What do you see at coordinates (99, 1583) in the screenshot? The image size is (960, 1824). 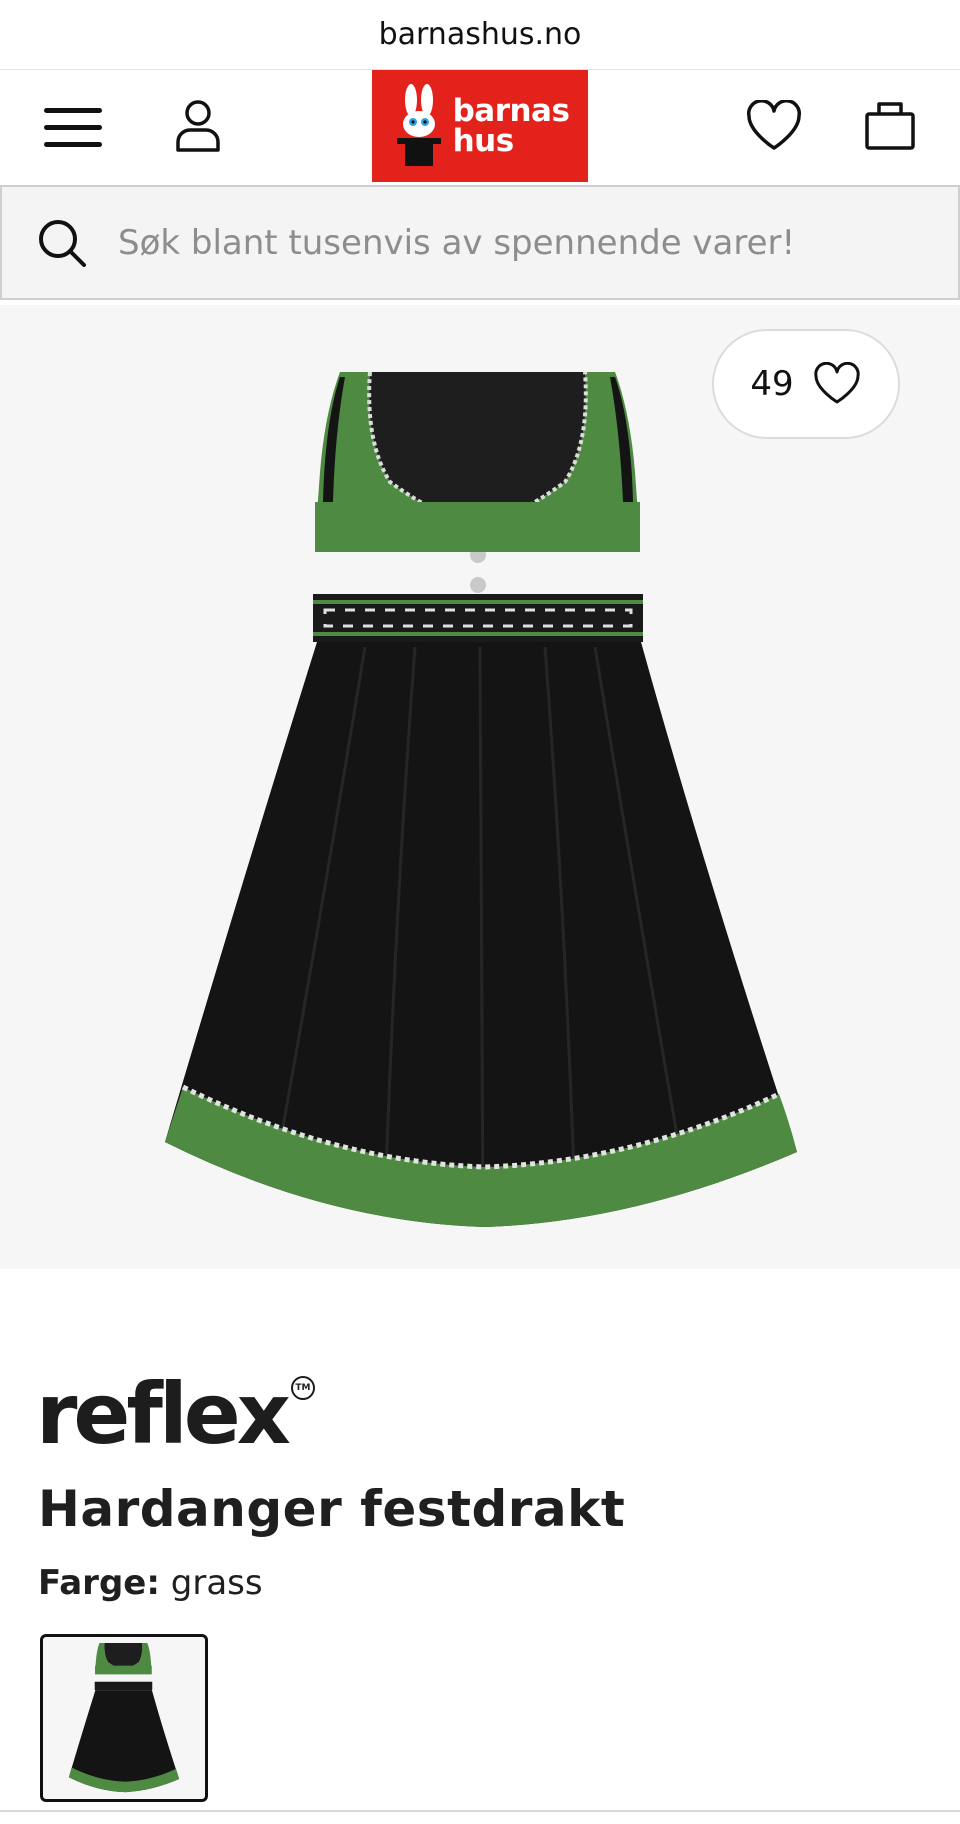 I see `color-label: Farge:` at bounding box center [99, 1583].